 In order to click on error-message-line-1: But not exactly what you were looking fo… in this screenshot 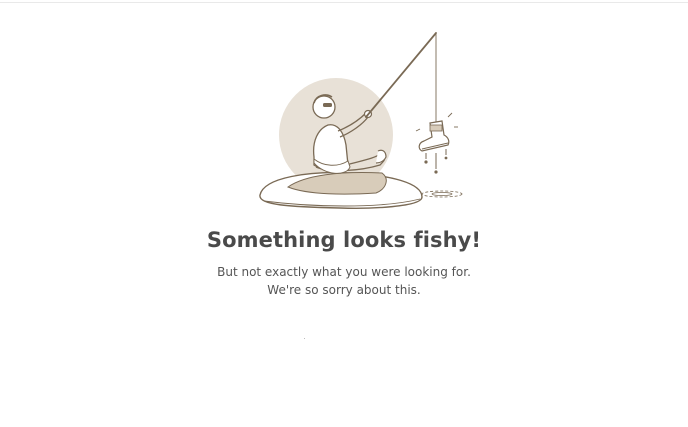, I will do `click(344, 272)`.